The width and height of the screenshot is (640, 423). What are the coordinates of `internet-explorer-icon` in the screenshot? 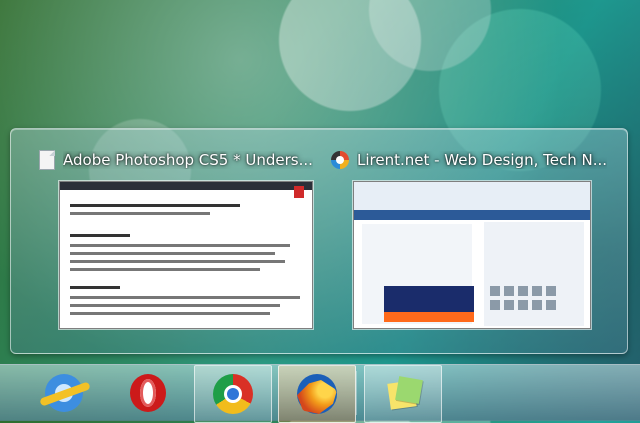 It's located at (64, 393).